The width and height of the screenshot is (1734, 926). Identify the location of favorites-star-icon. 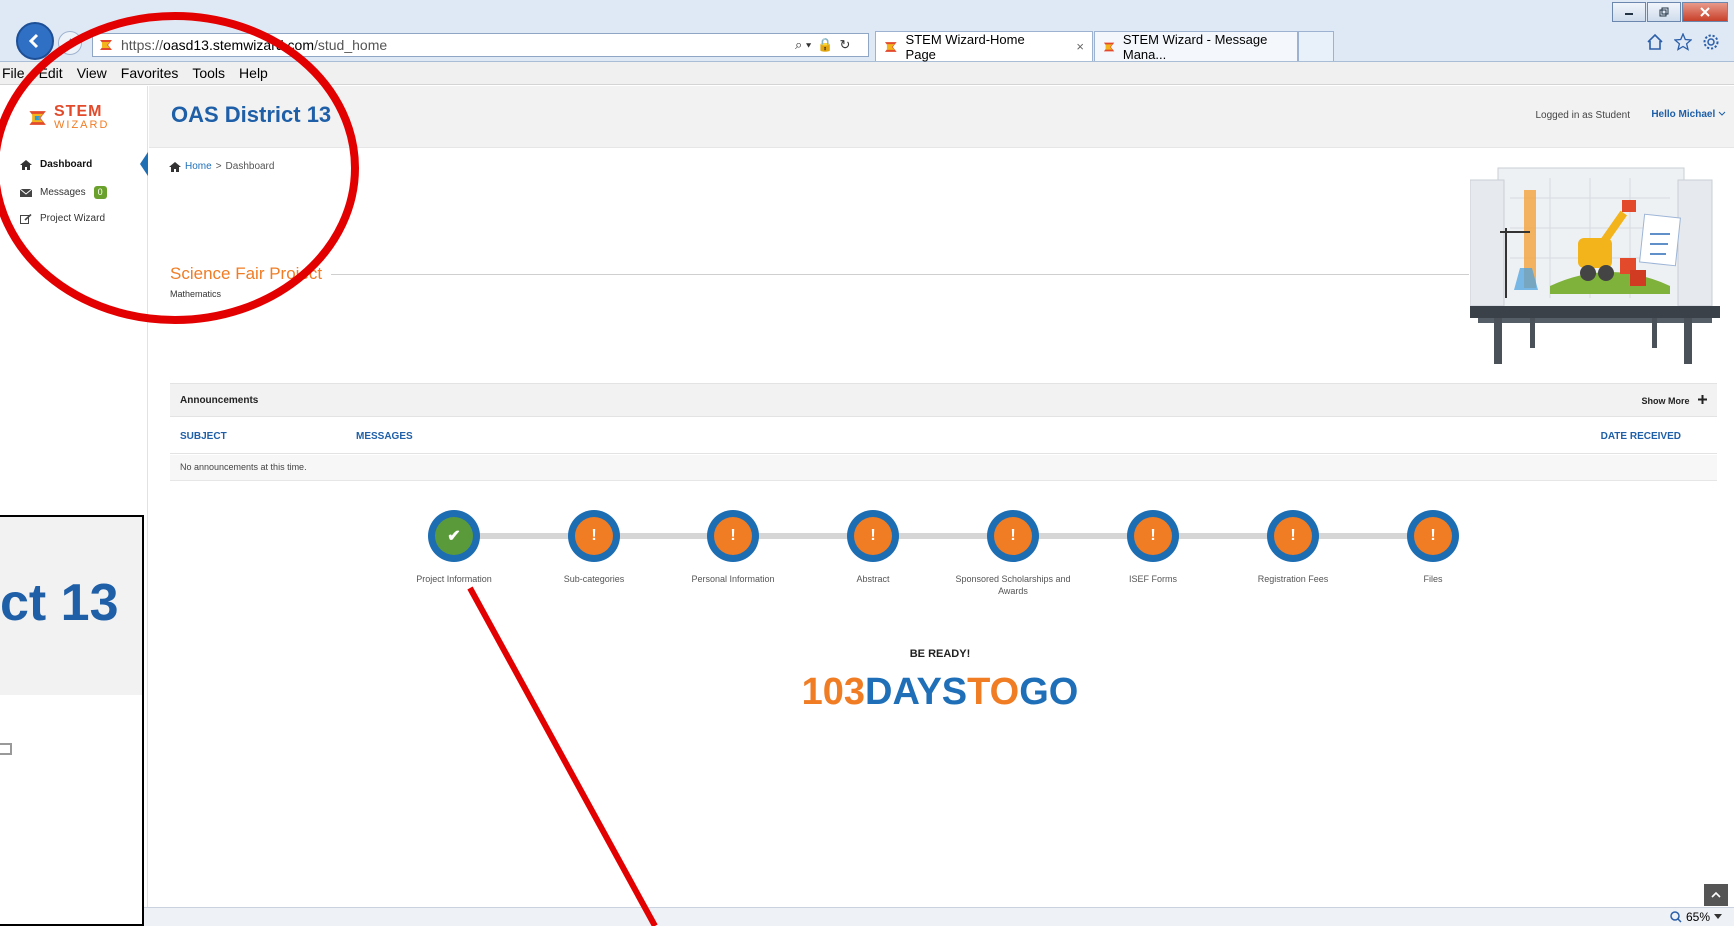
(1683, 42).